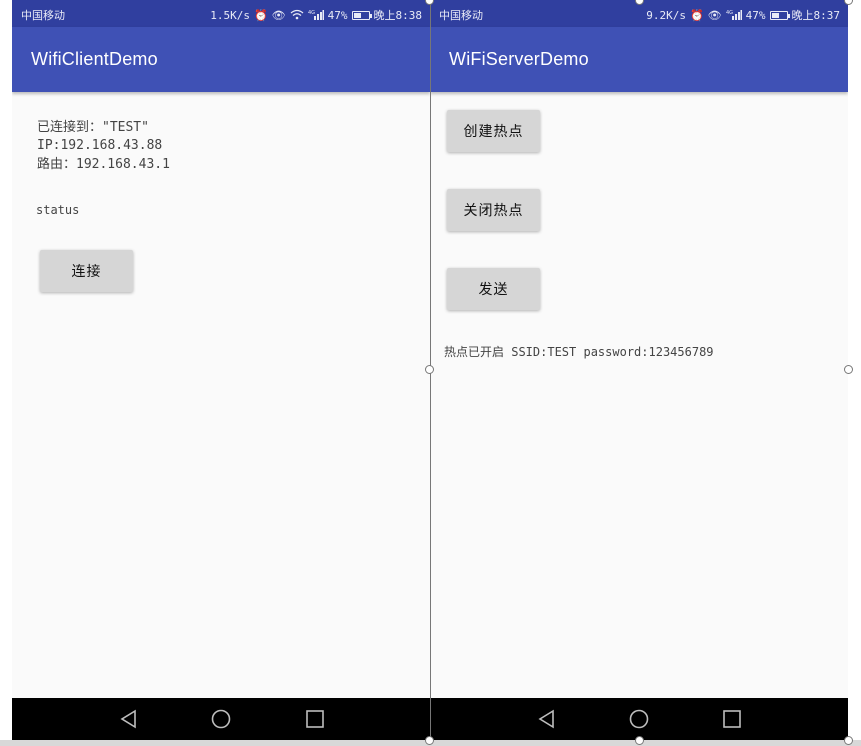 The width and height of the screenshot is (861, 746). What do you see at coordinates (579, 352) in the screenshot?
I see `hotspot-status-text: 热点已开启 SSID:TEST password:123456789` at bounding box center [579, 352].